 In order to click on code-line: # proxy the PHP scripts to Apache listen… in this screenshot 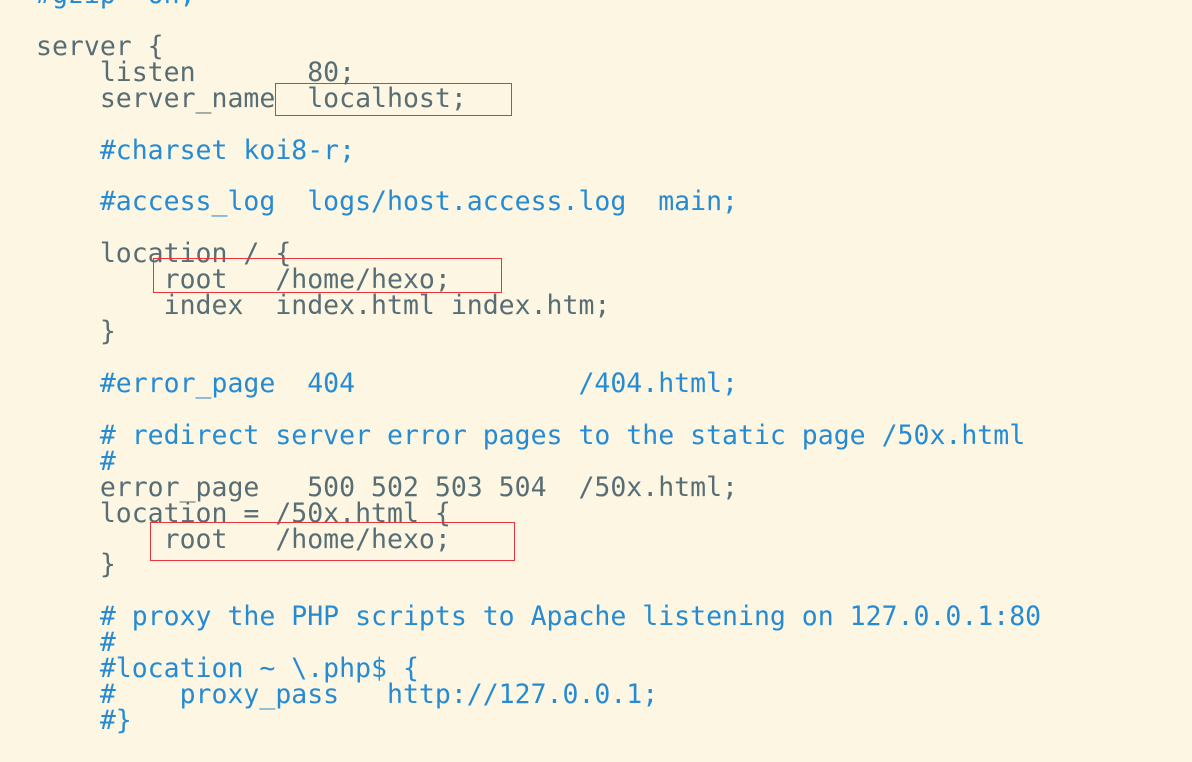, I will do `click(539, 617)`.